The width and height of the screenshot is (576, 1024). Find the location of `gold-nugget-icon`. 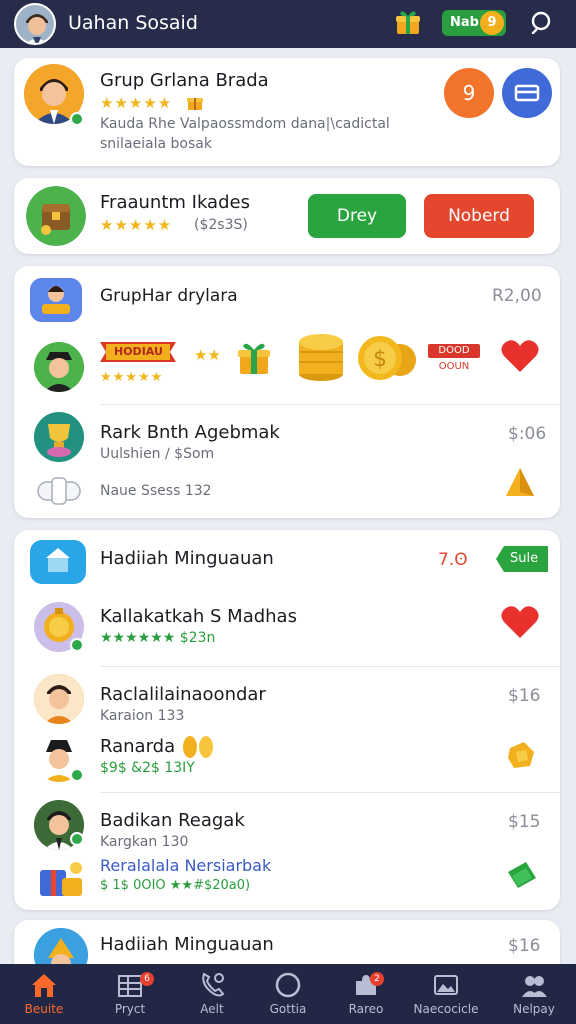

gold-nugget-icon is located at coordinates (521, 755).